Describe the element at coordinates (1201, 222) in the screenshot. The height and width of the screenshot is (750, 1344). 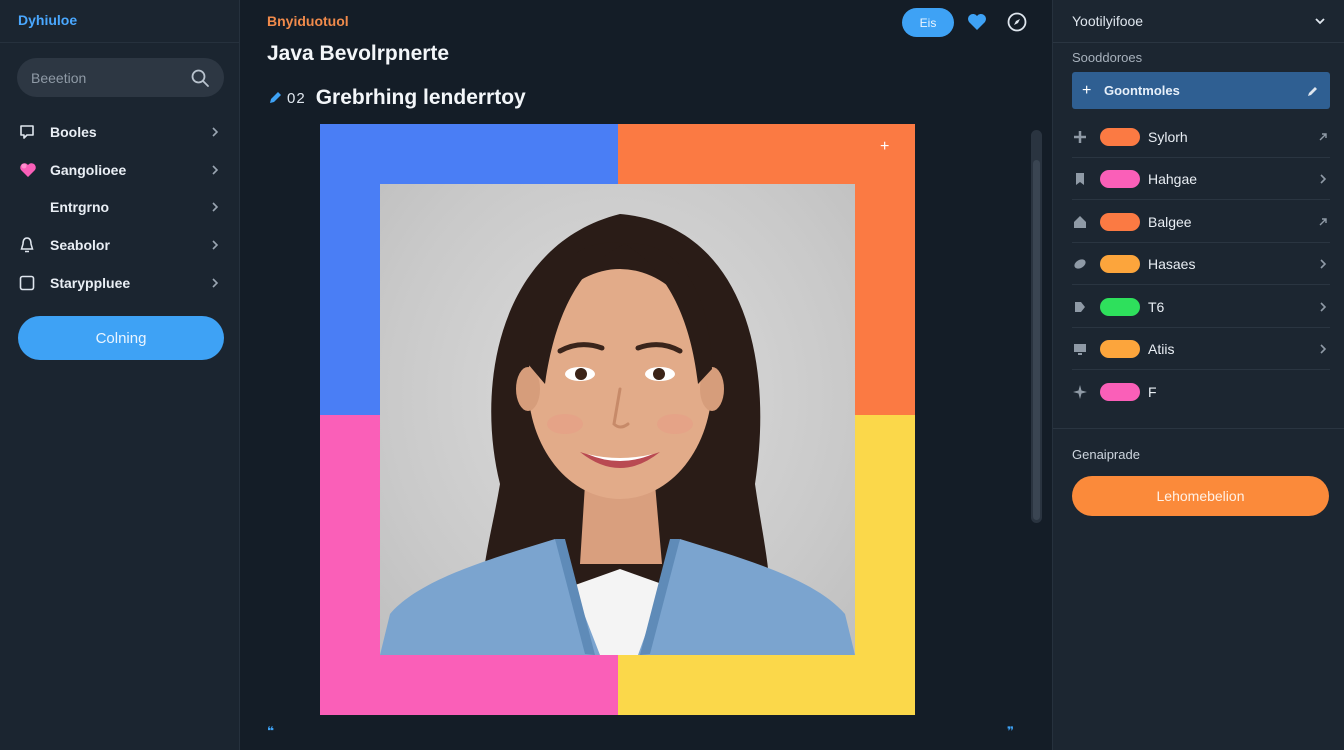
I see `tag-row: Balgee` at that location.